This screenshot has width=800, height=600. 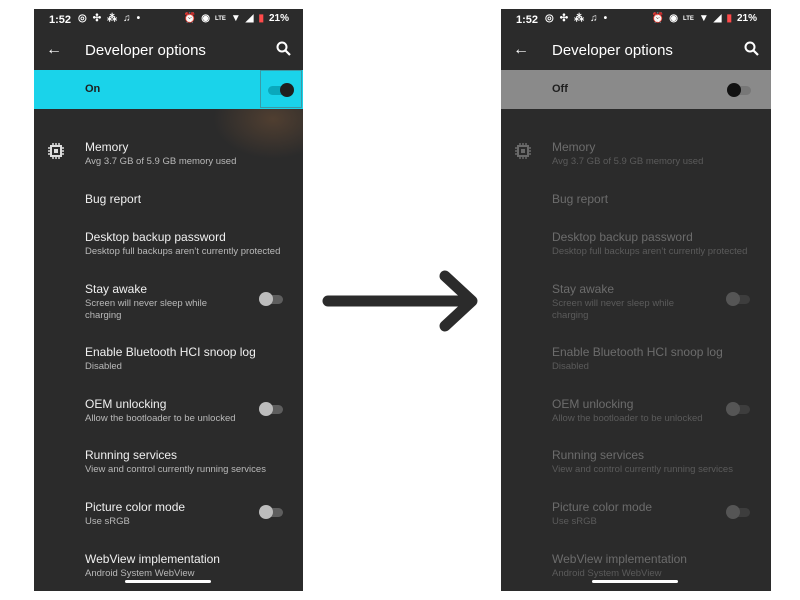 What do you see at coordinates (636, 89) in the screenshot?
I see `master-switch-row: Off` at bounding box center [636, 89].